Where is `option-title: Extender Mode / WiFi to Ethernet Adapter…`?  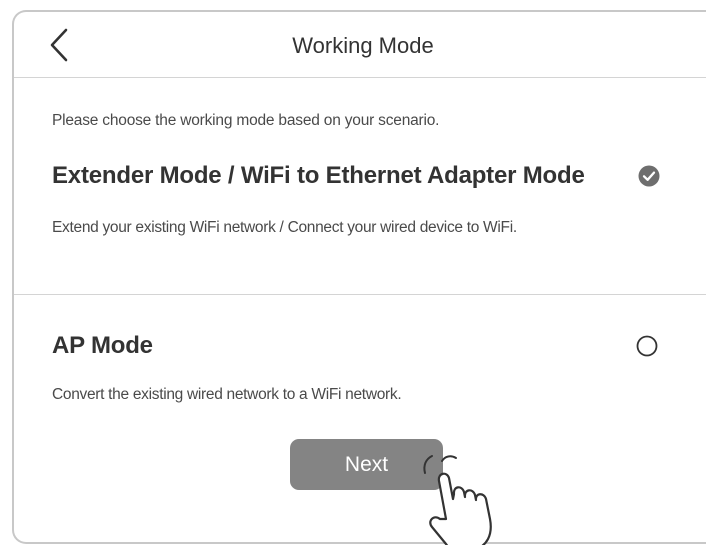
option-title: Extender Mode / WiFi to Ethernet Adapter… is located at coordinates (318, 175).